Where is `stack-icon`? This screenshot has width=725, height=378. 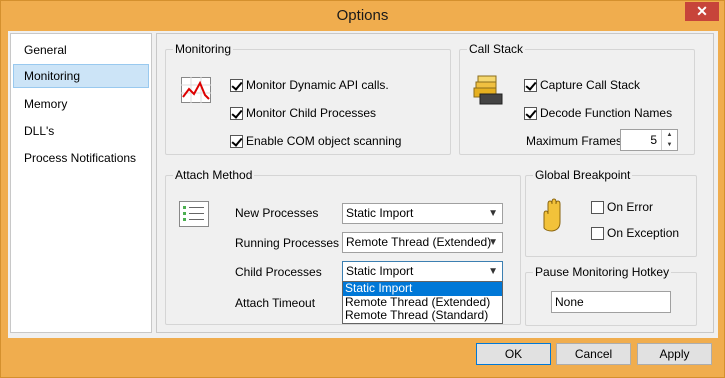 stack-icon is located at coordinates (488, 90).